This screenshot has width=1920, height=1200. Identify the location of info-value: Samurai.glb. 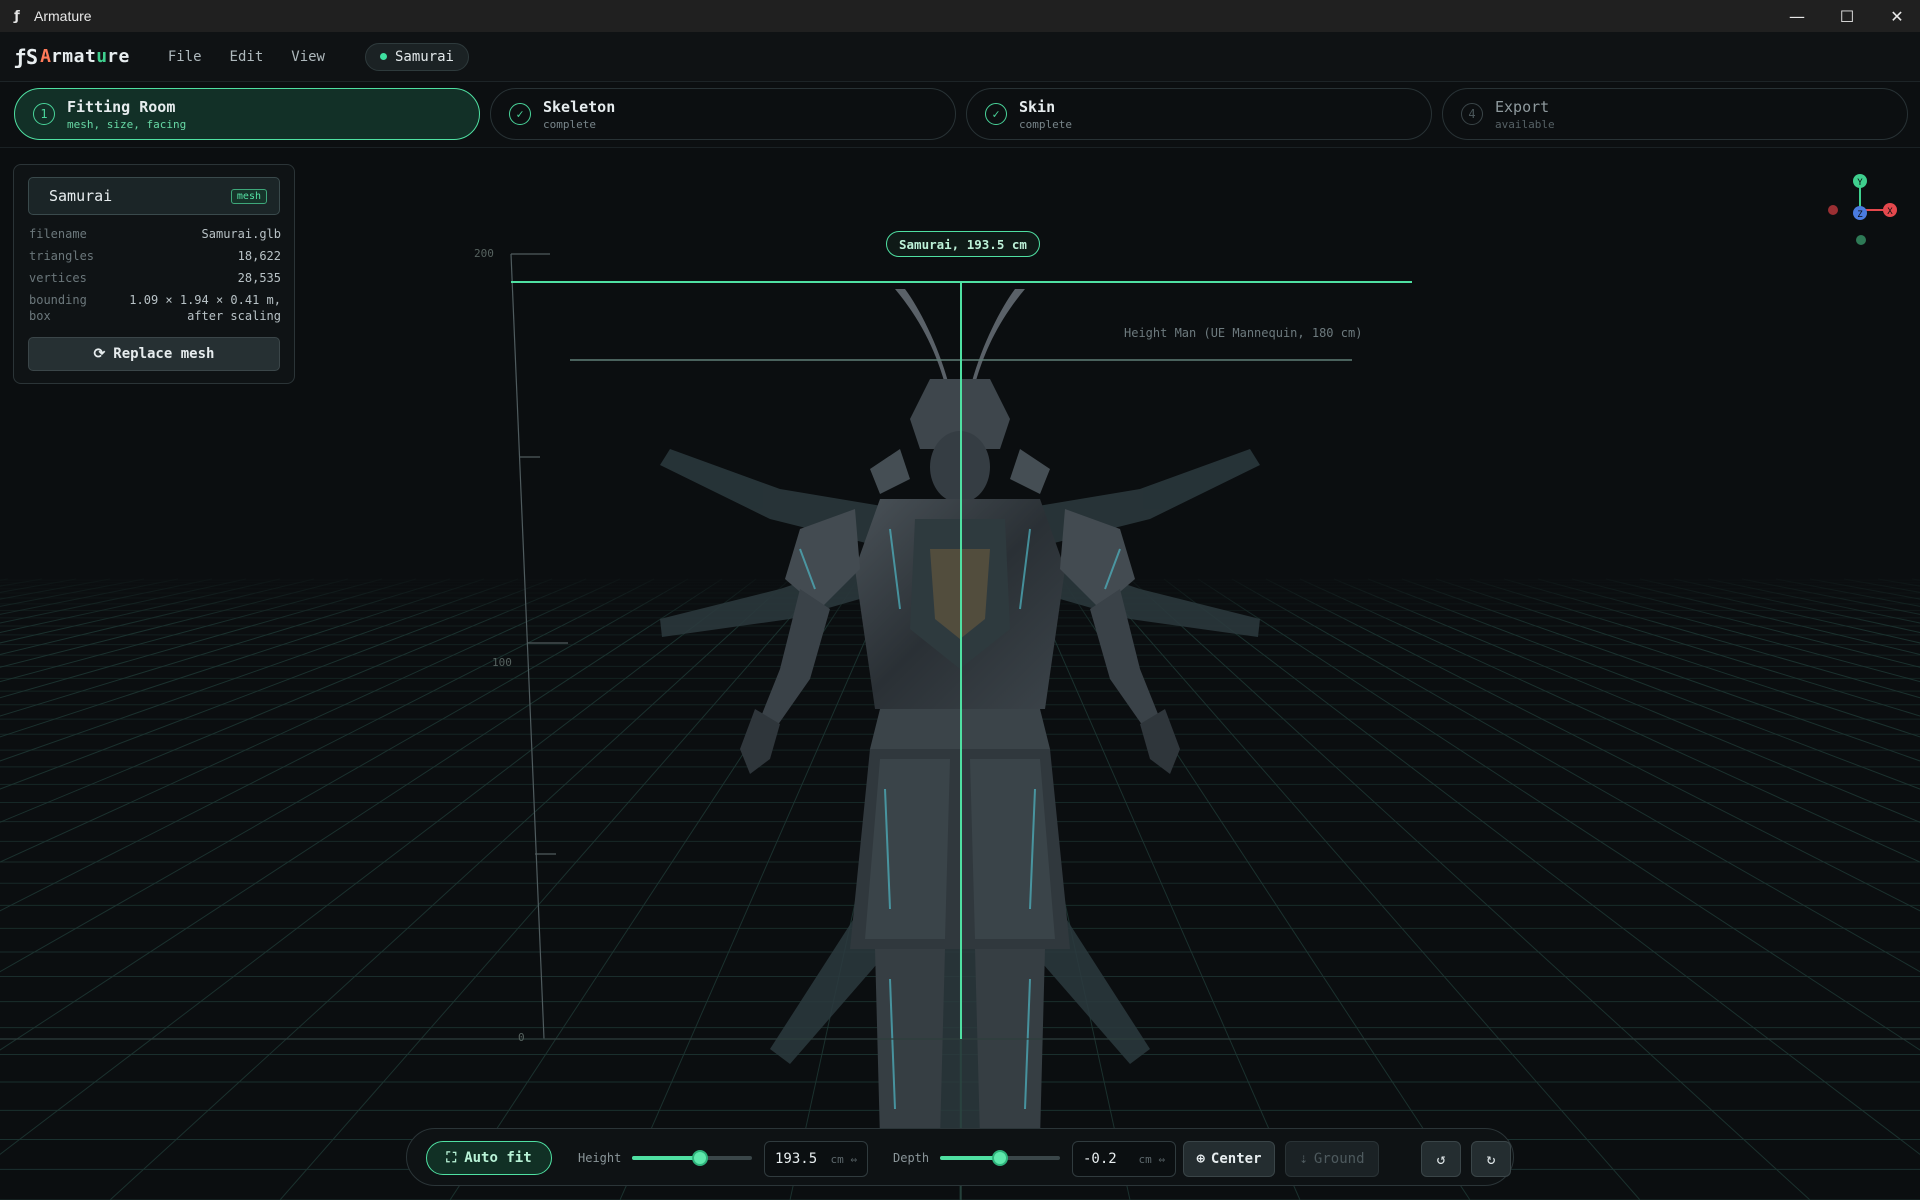
(241, 234).